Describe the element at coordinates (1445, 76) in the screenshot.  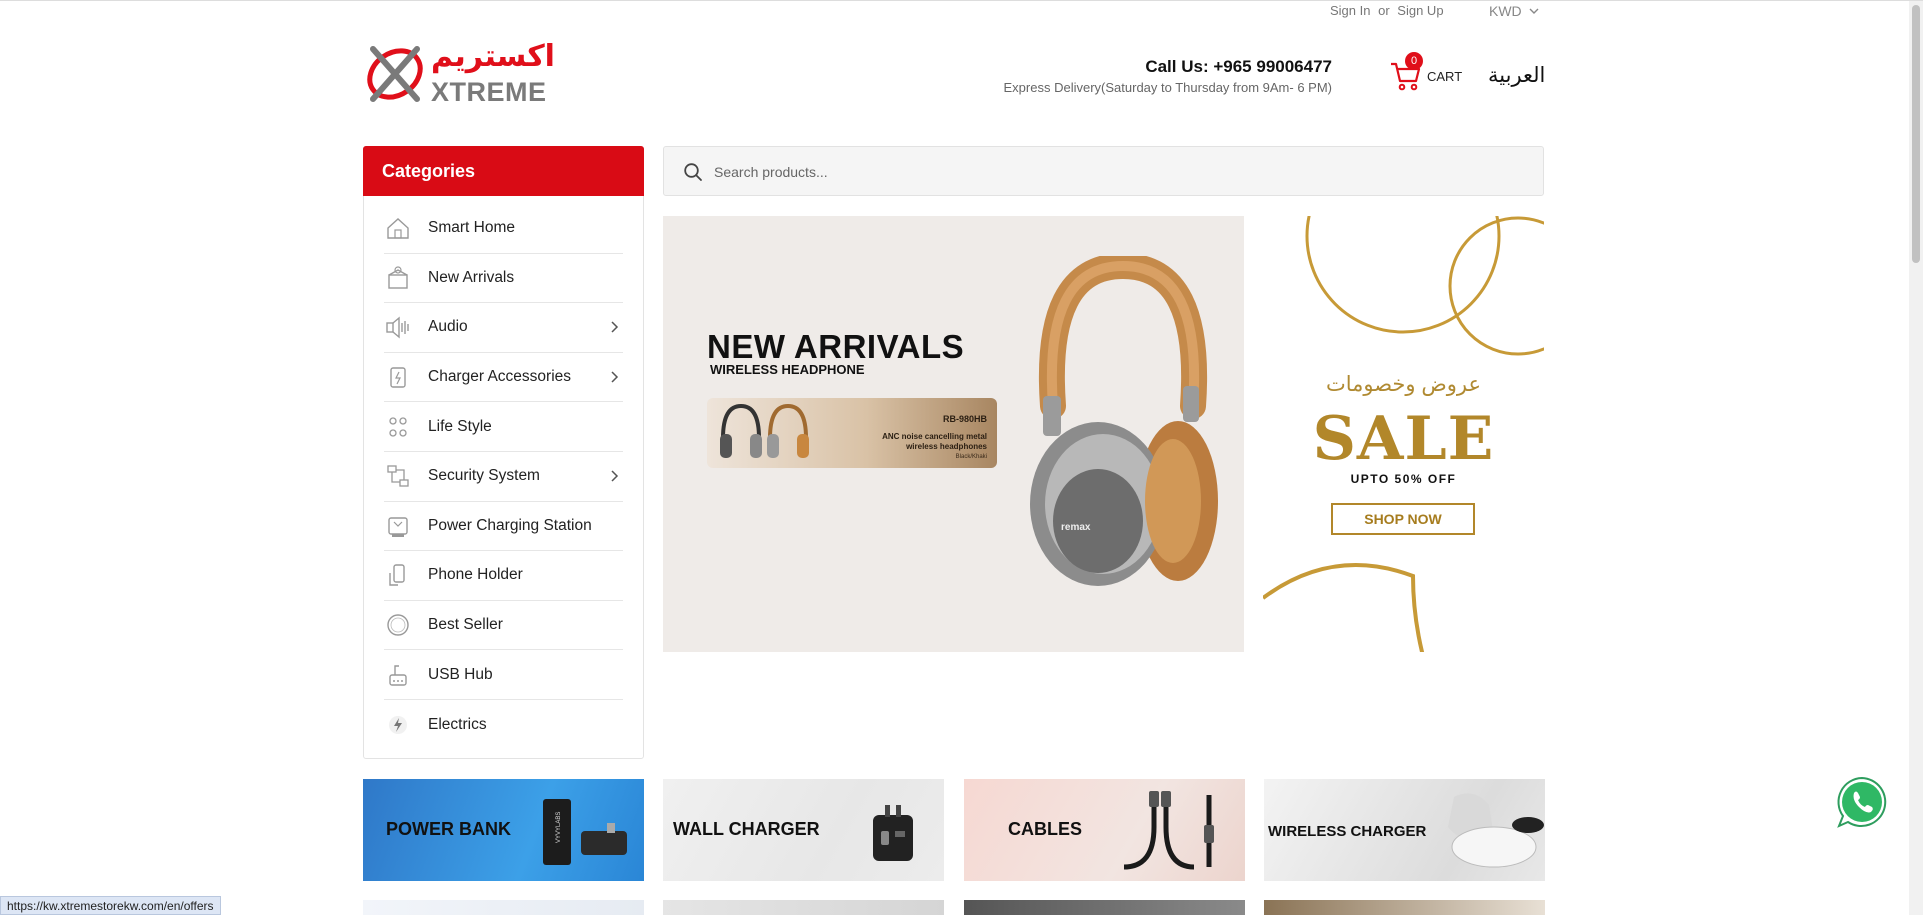
I see `cart-label: CART` at that location.